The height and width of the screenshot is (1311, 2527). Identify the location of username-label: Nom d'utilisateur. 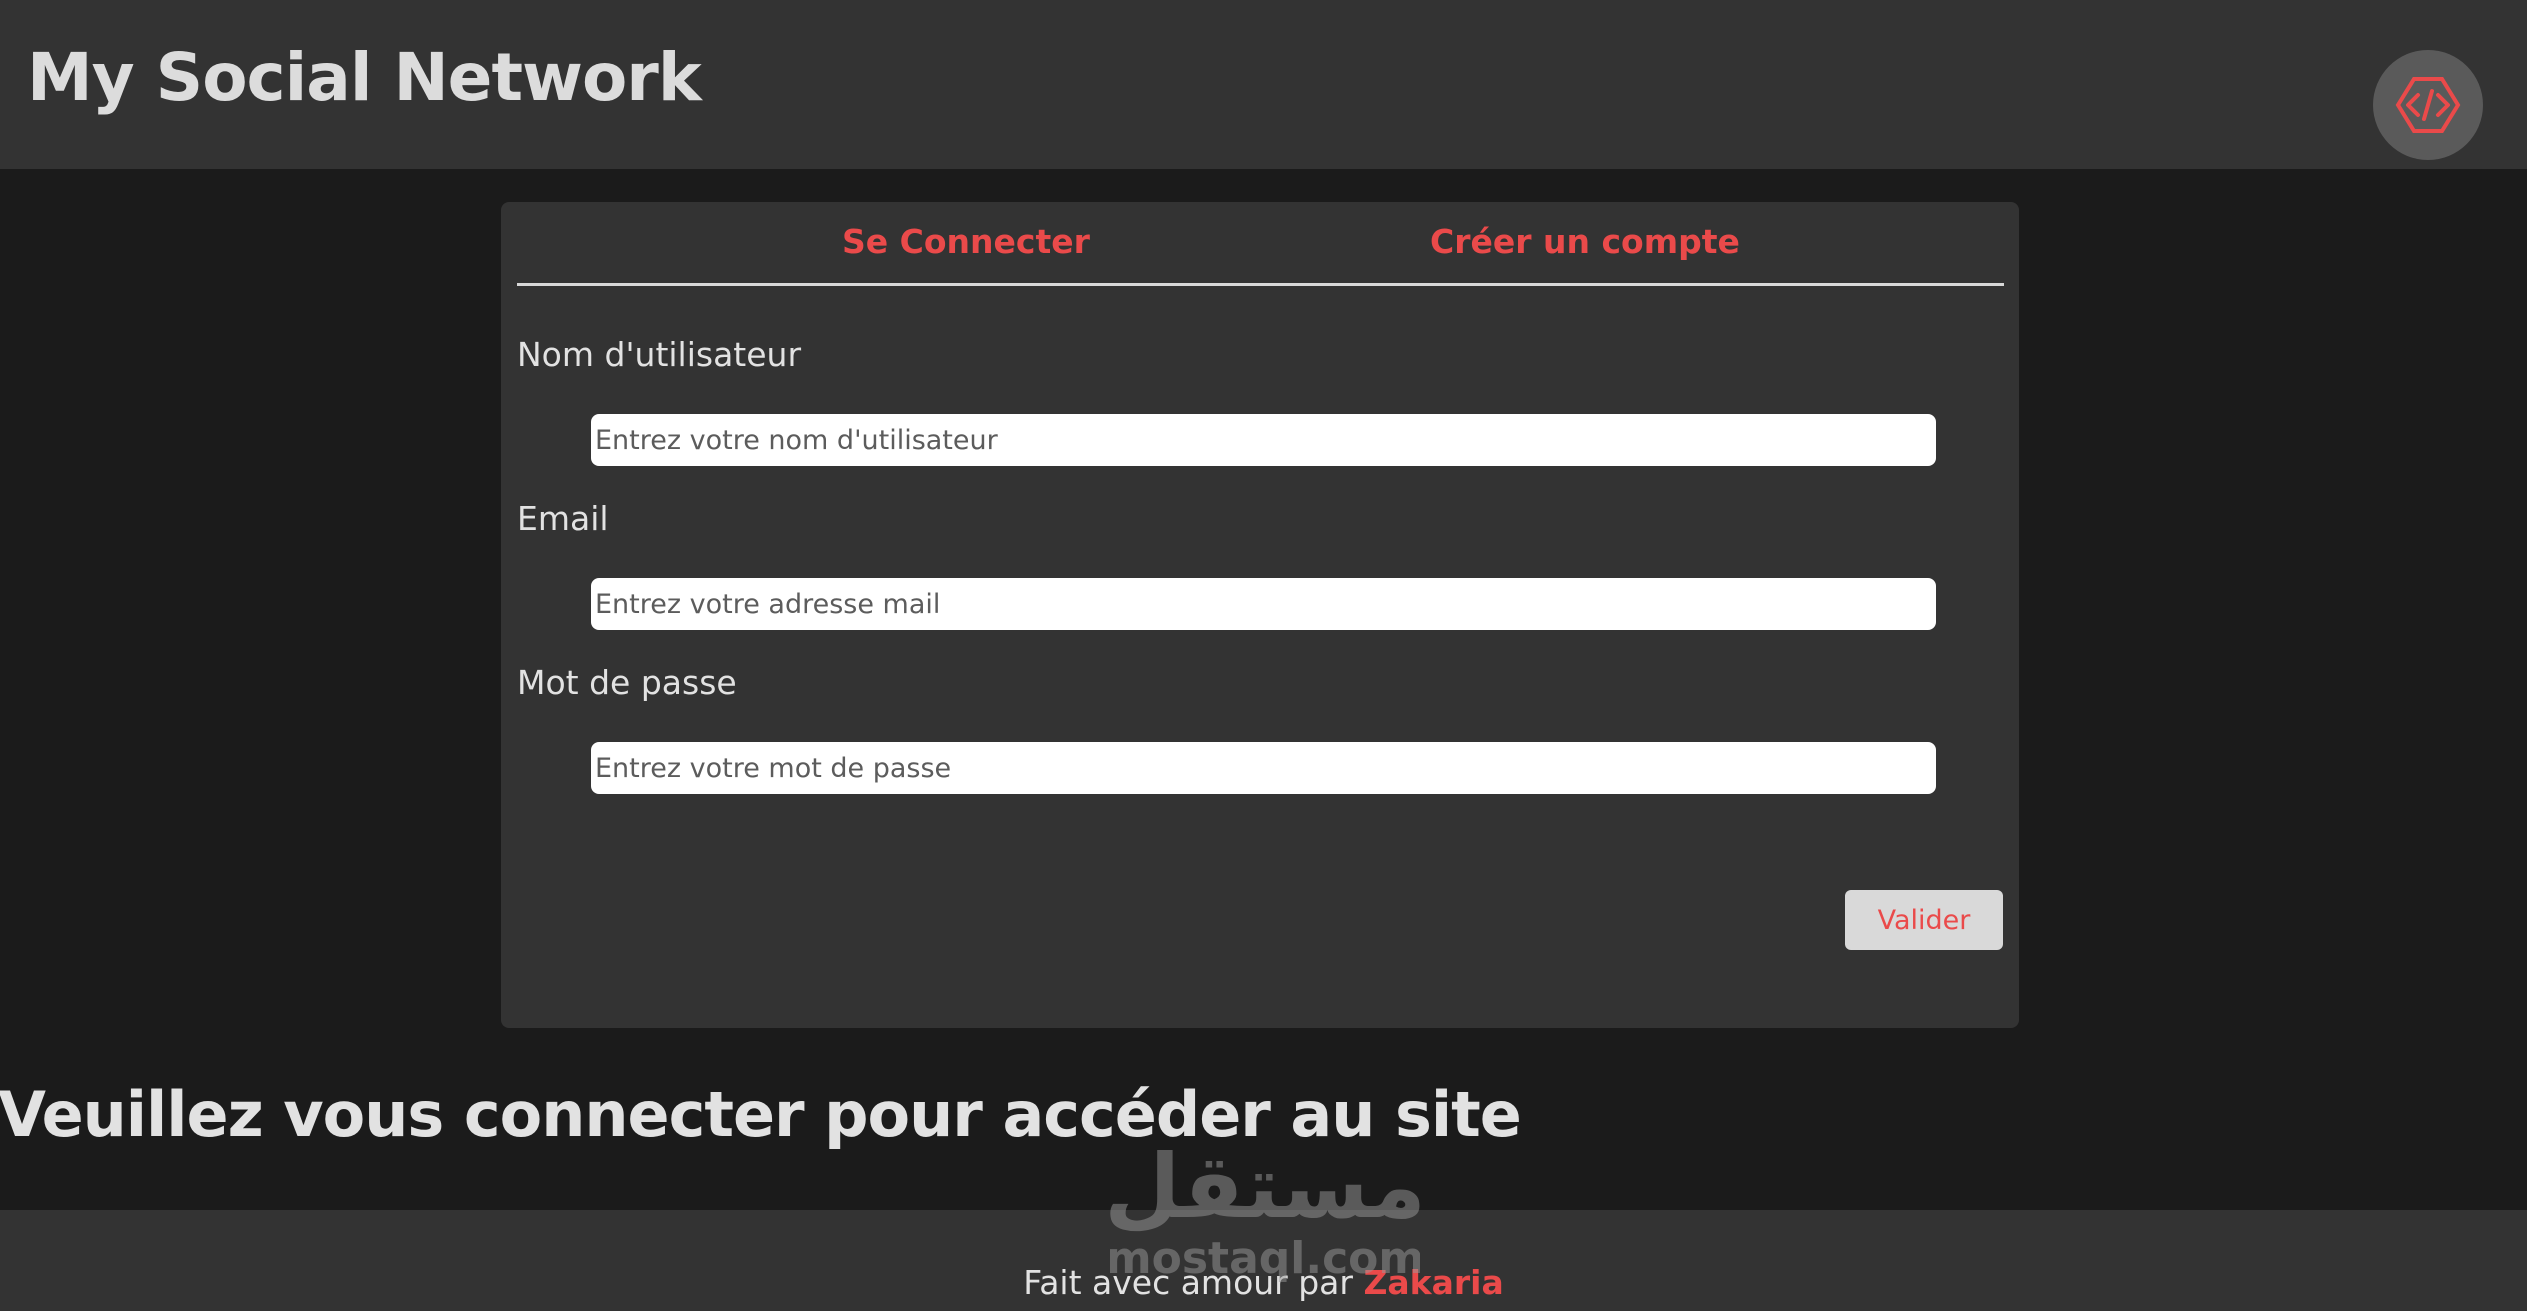
(659, 354).